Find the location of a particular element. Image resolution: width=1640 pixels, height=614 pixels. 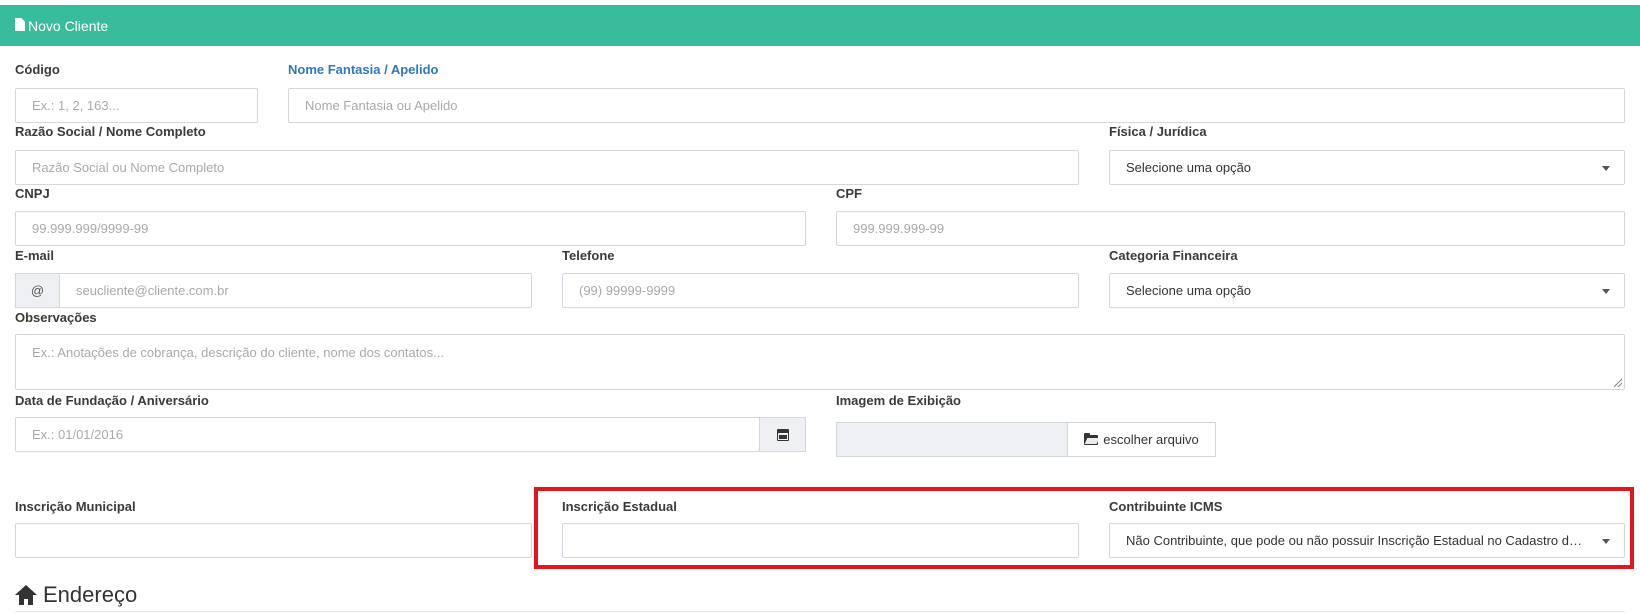

categoria-select: Selecione uma opção is located at coordinates (1367, 290).